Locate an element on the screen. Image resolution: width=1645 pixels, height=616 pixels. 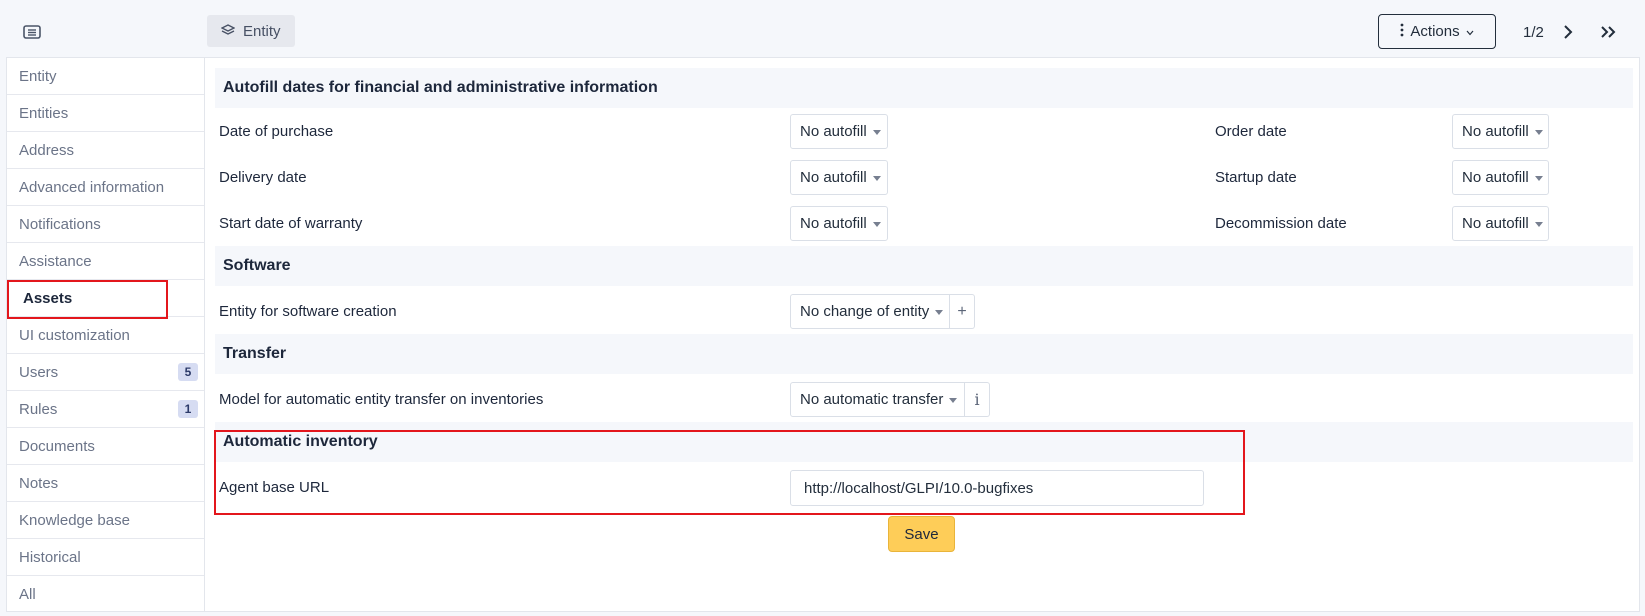
sidebar-item-notes: Notes is located at coordinates (105, 483).